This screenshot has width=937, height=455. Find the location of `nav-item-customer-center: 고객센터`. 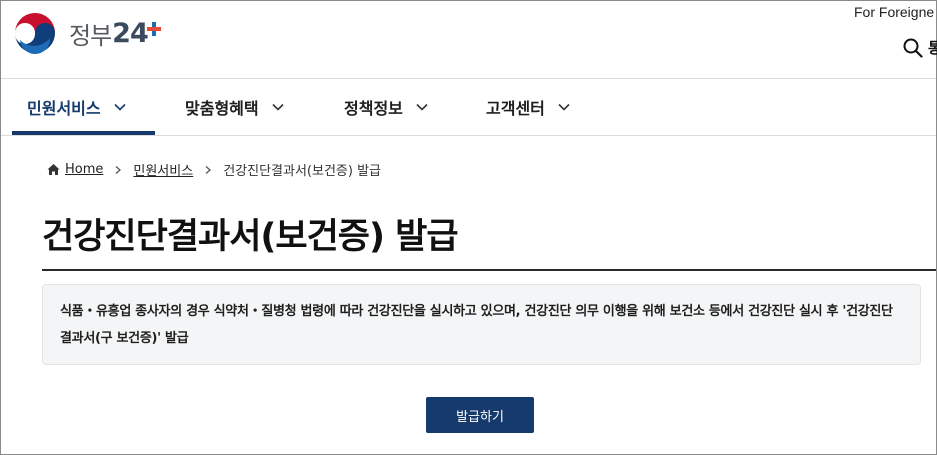

nav-item-customer-center: 고객센터 is located at coordinates (528, 107).